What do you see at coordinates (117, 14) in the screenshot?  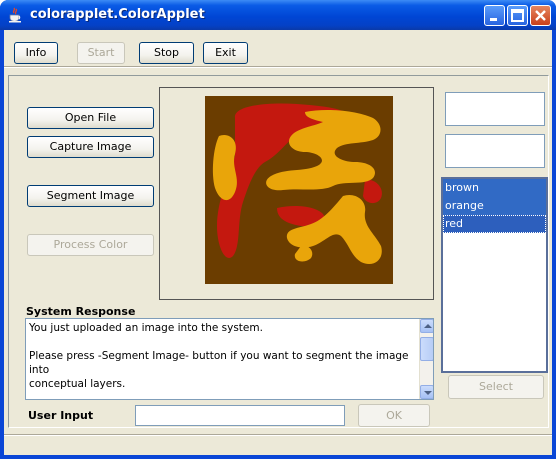 I see `window-title: colorapplet.ColorApplet` at bounding box center [117, 14].